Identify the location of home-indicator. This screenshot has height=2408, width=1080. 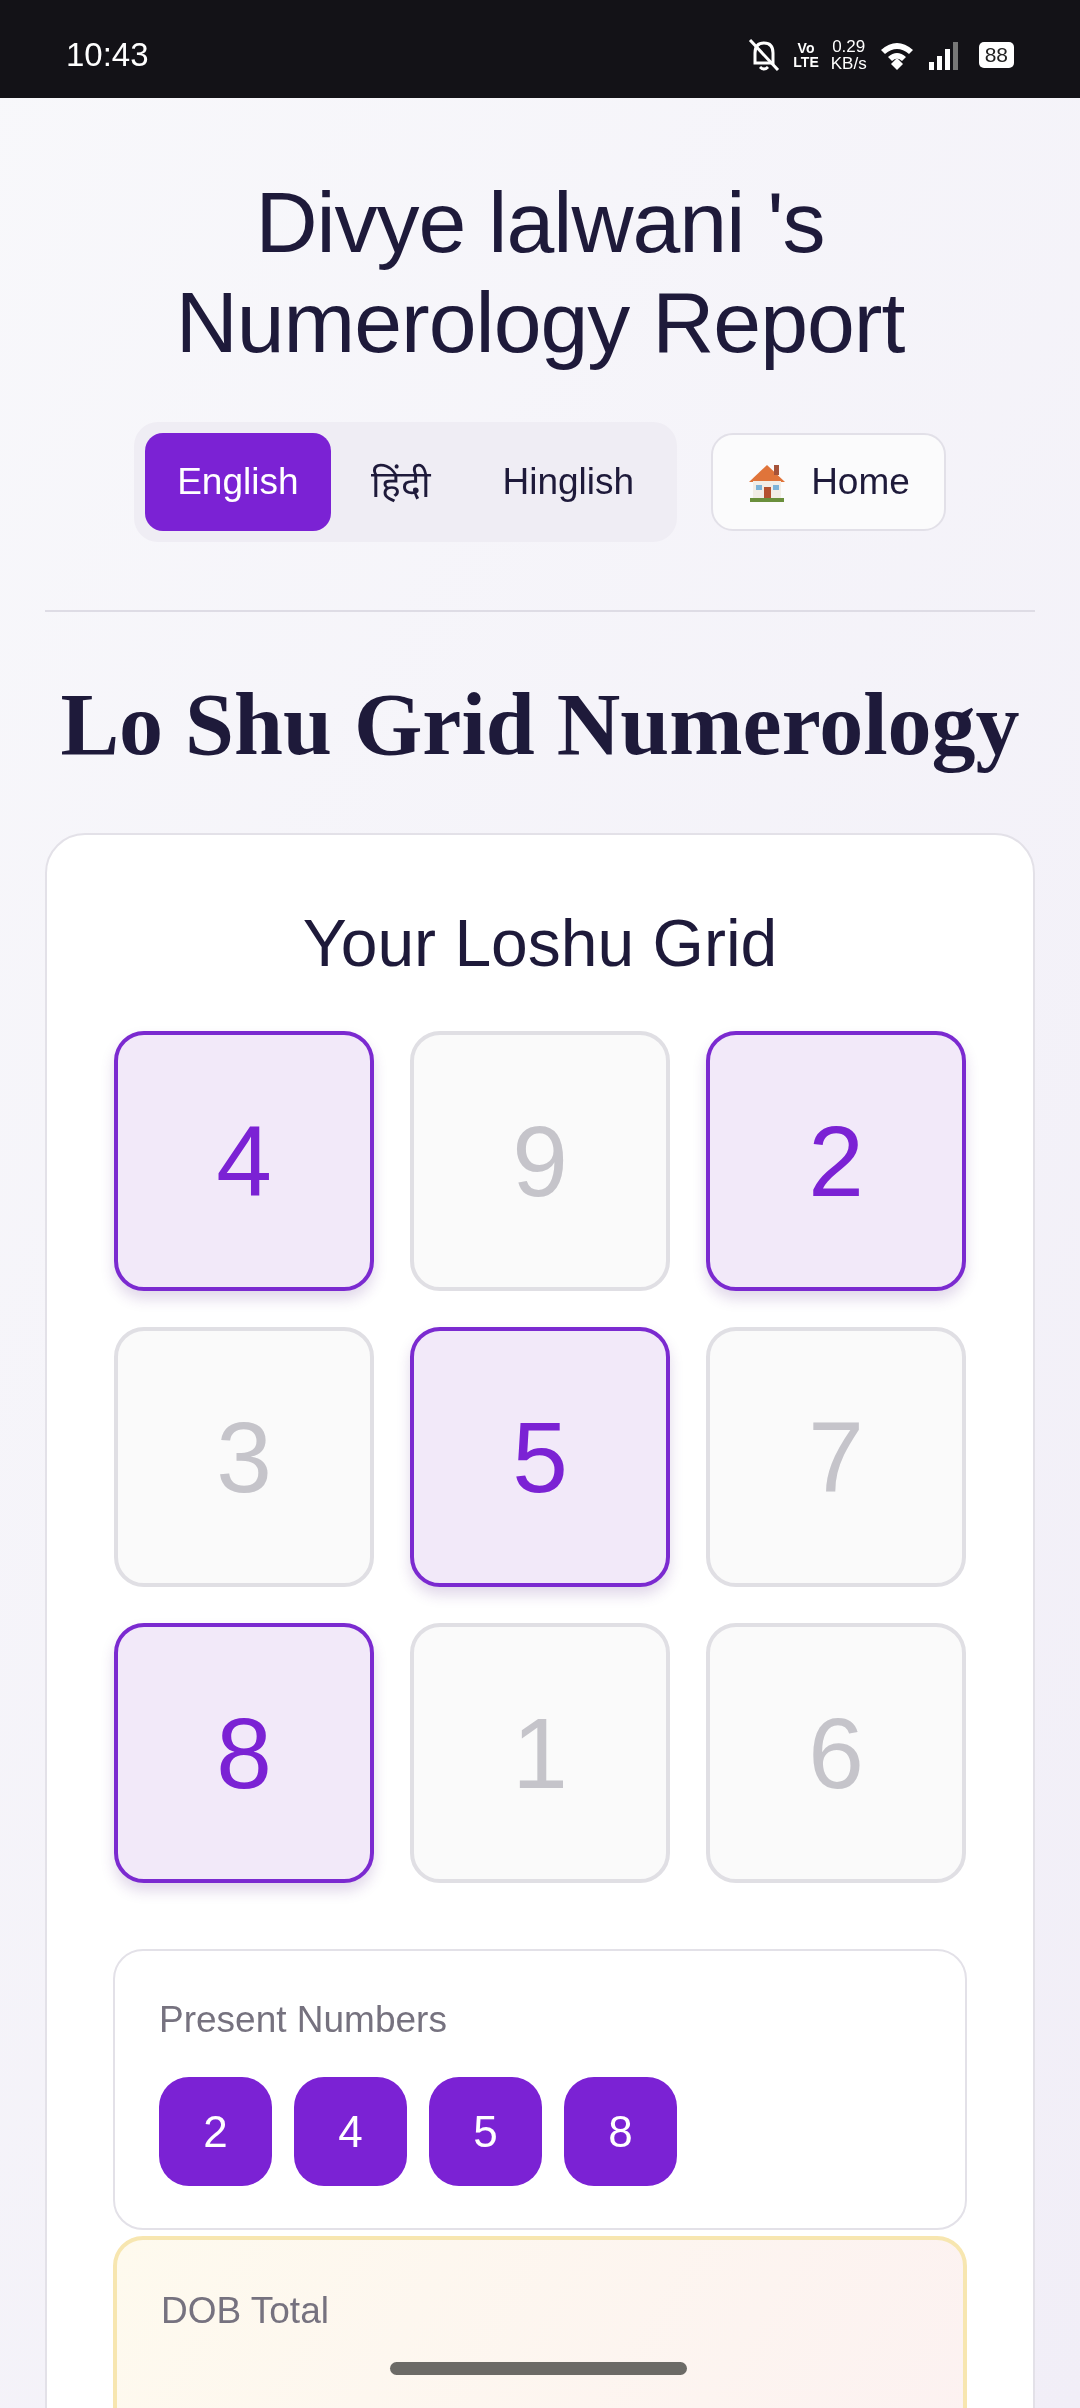
(538, 2368).